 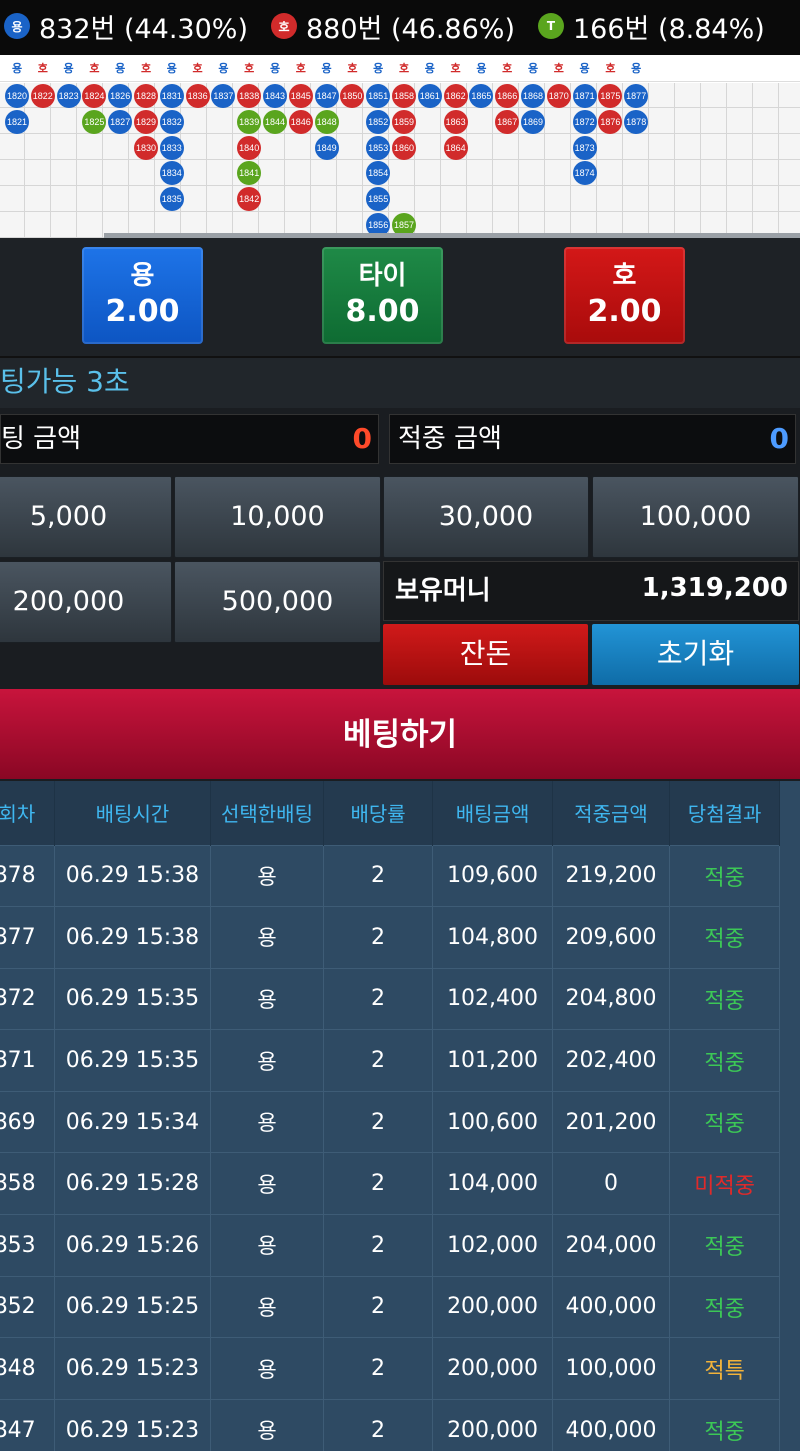 I want to click on chip-30000-button: 30,000, so click(x=486, y=517).